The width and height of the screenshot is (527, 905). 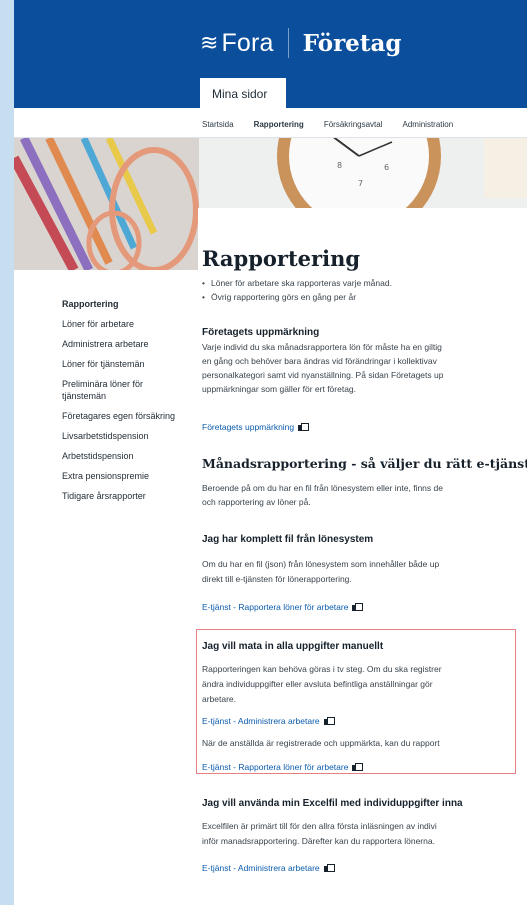 I want to click on link-foretagets-uppmarkning: Företagets uppmärkning, so click(x=256, y=427).